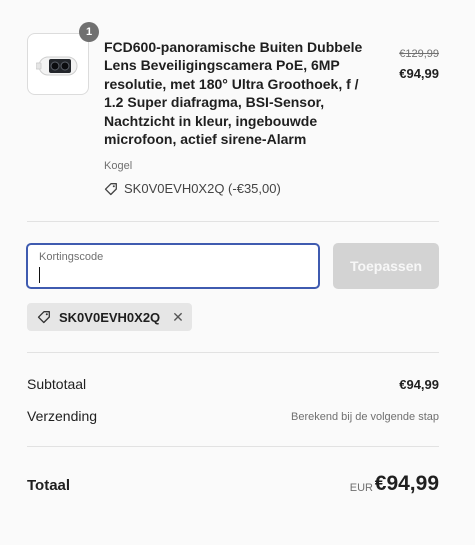 The image size is (475, 545). I want to click on product-variant: Kogel, so click(118, 166).